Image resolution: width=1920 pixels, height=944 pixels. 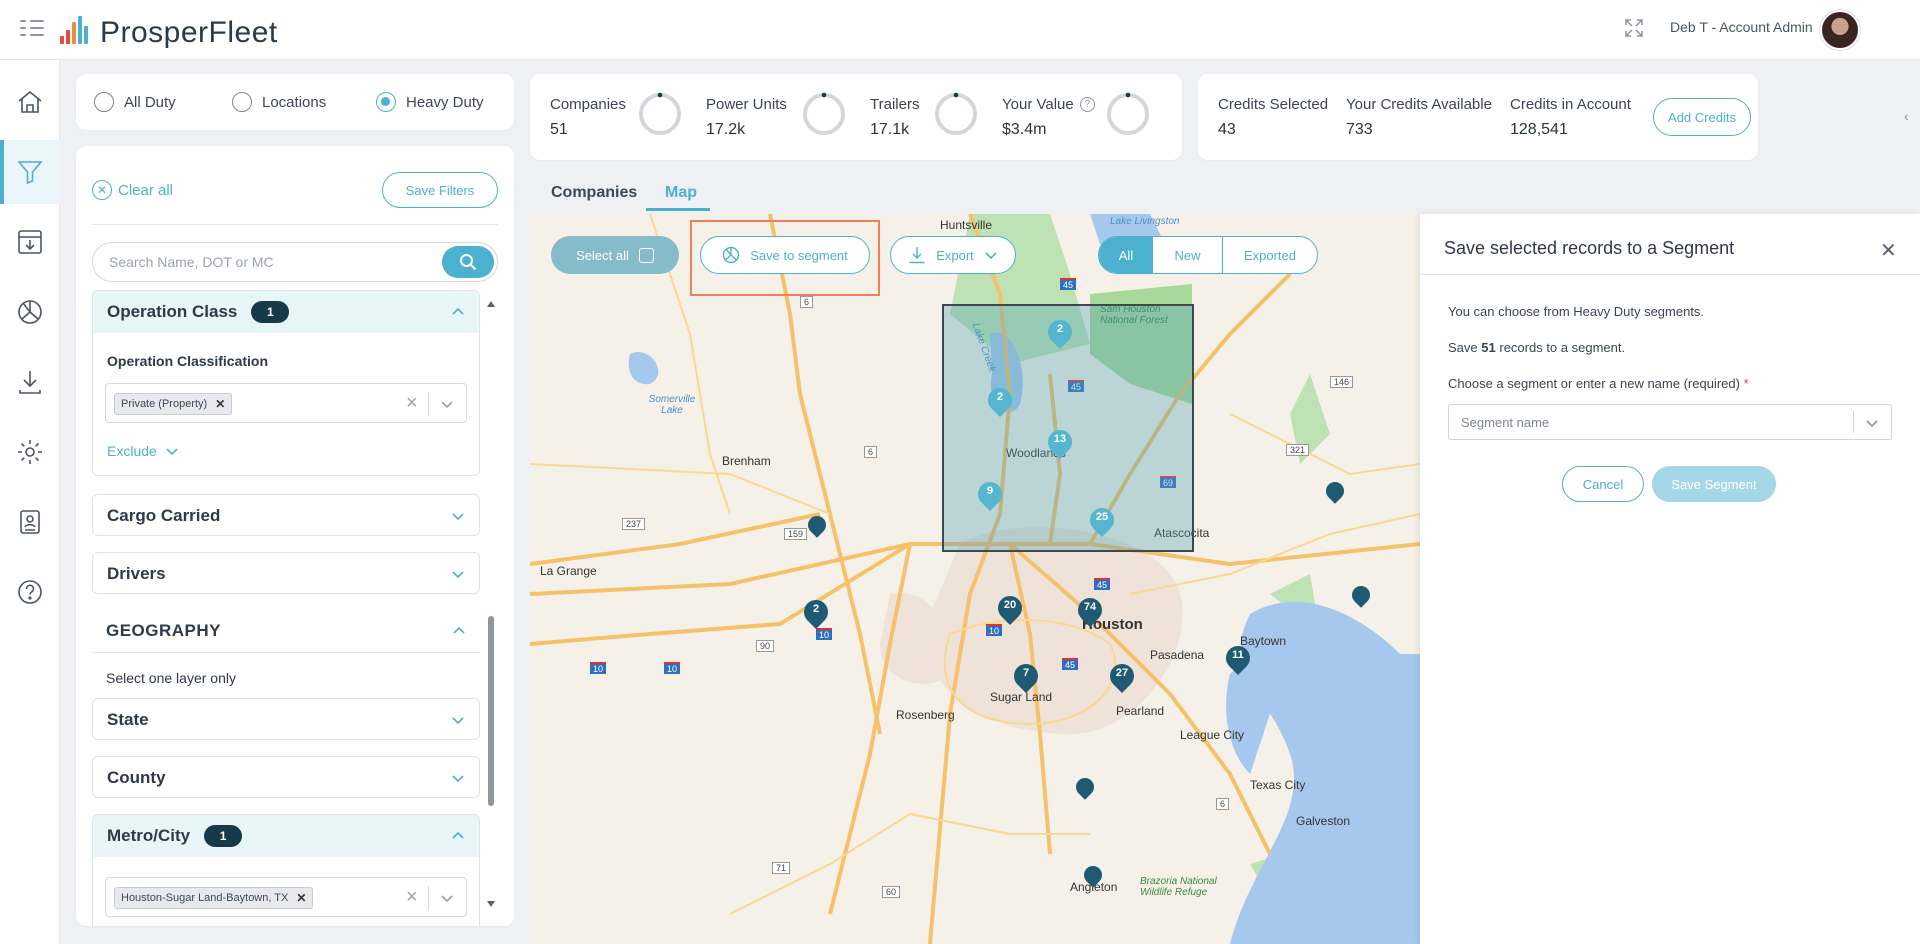 What do you see at coordinates (1122, 676) in the screenshot?
I see `map-marker: 27` at bounding box center [1122, 676].